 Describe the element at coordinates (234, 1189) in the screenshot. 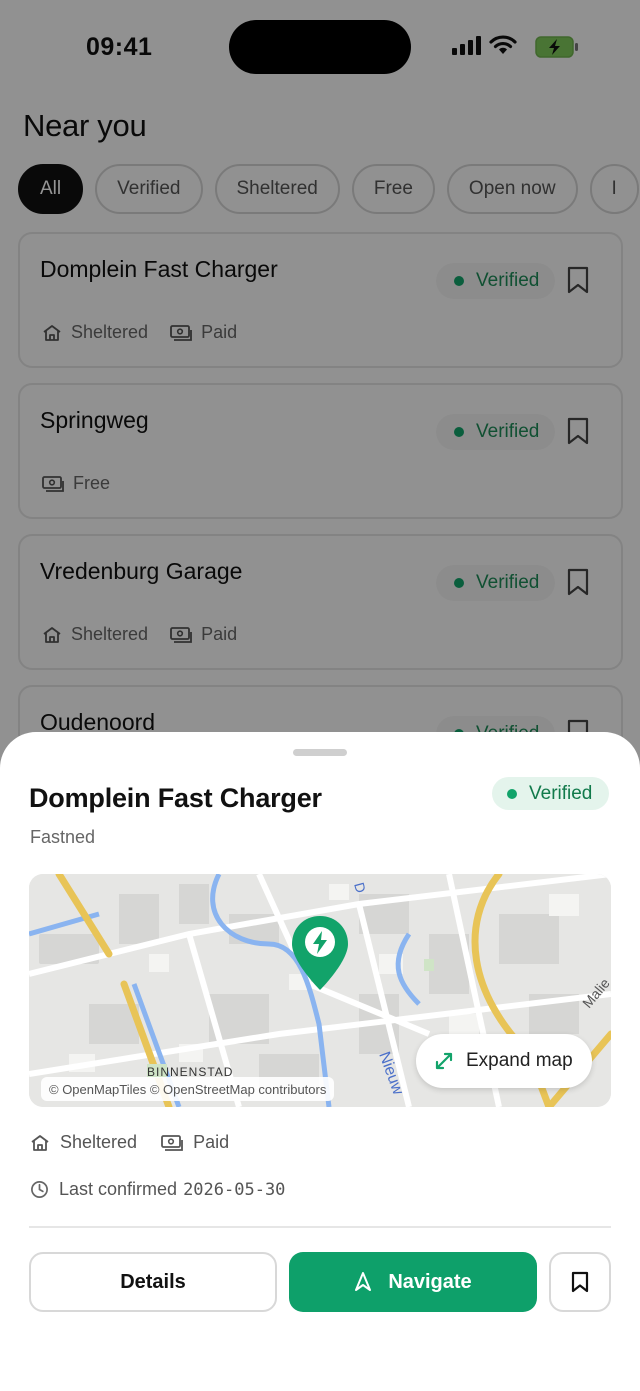

I see `last-confirmed-date: 2026-05-30` at that location.